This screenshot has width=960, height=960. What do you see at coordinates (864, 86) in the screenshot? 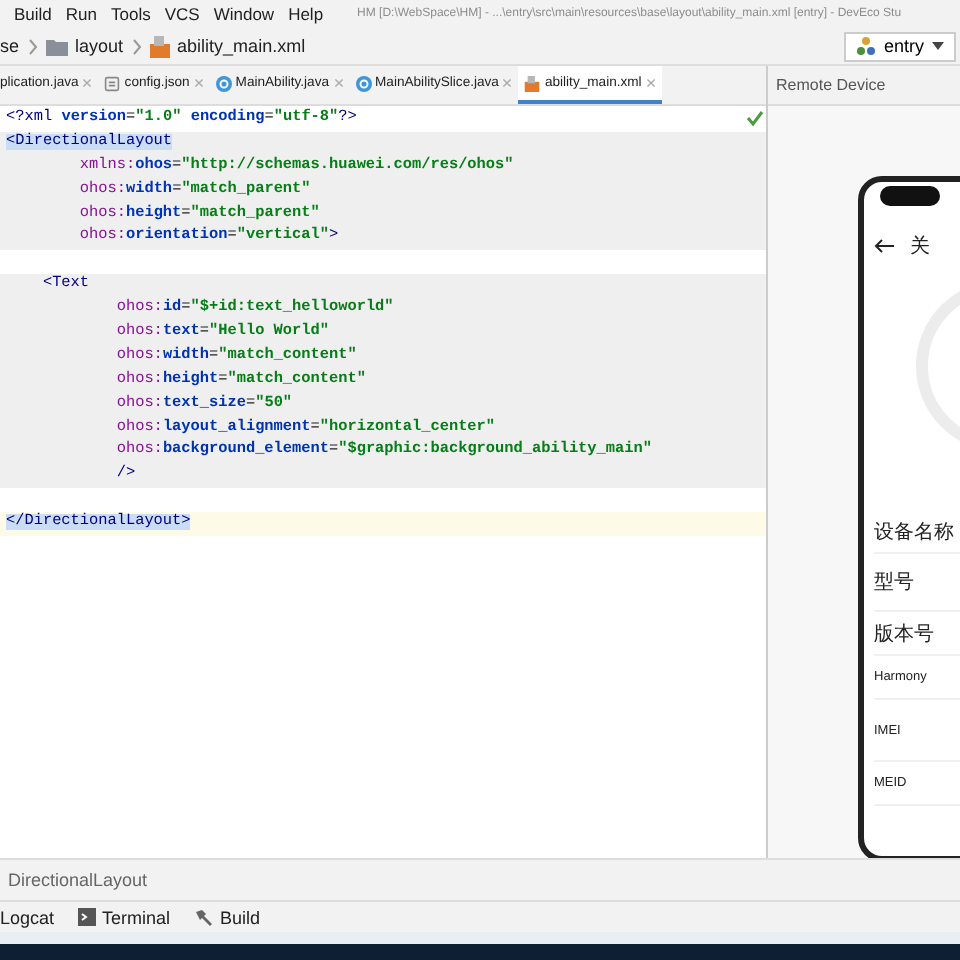
I see `panel-title: Remote Device` at bounding box center [864, 86].